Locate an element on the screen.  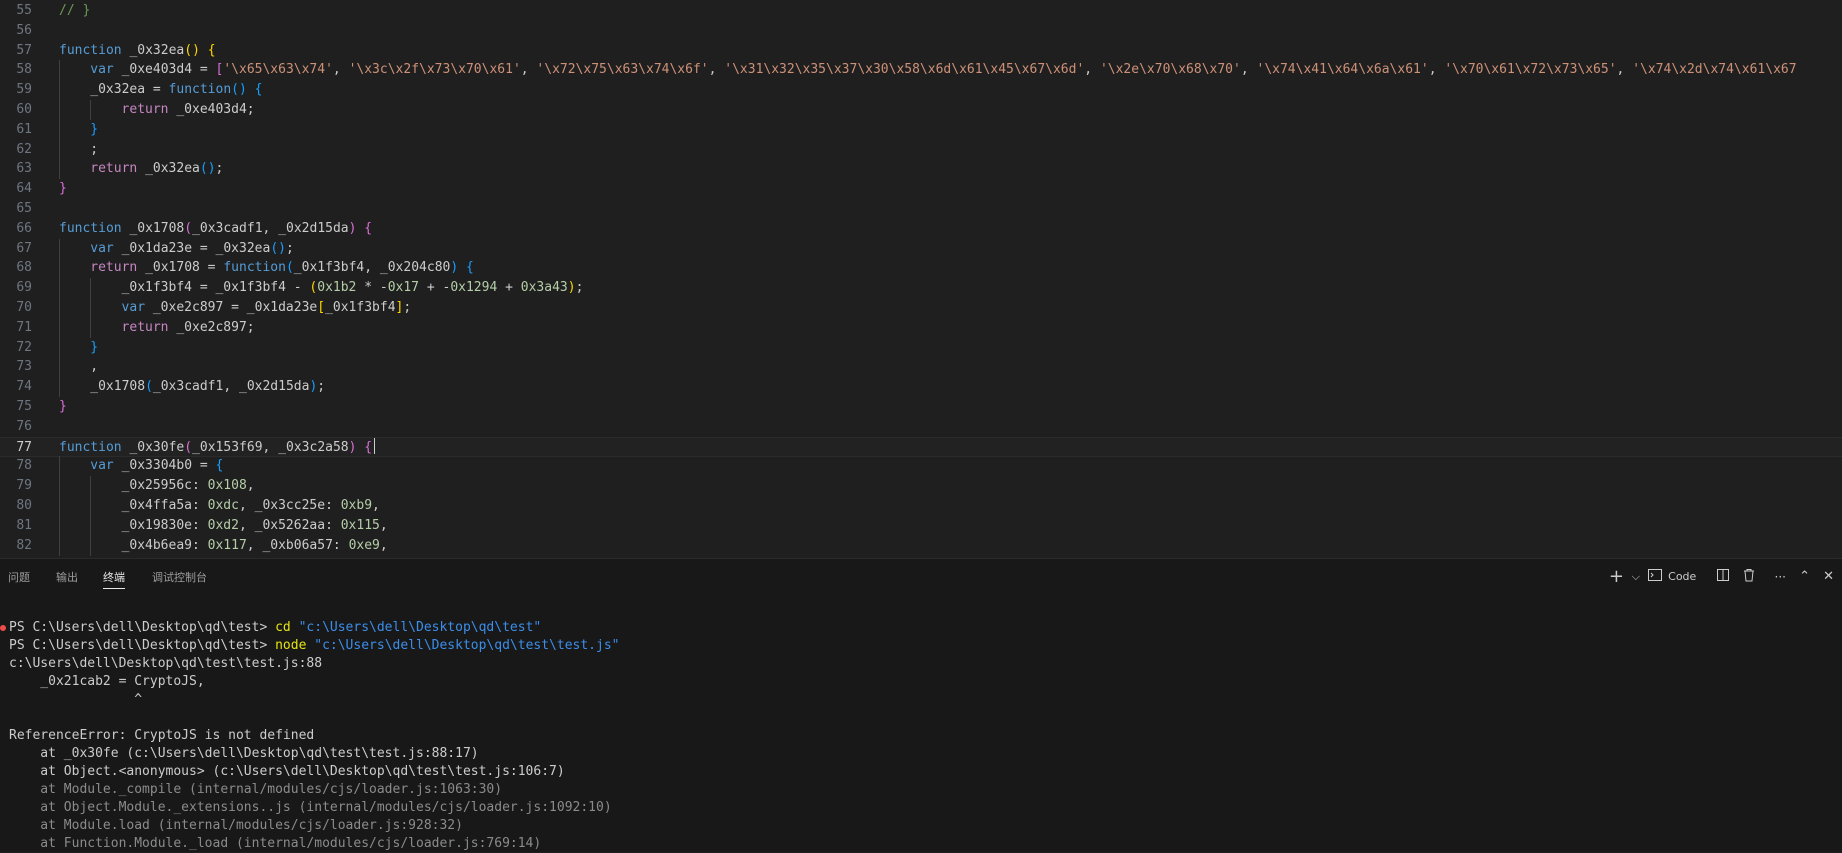
line-number: 79 is located at coordinates (24, 486).